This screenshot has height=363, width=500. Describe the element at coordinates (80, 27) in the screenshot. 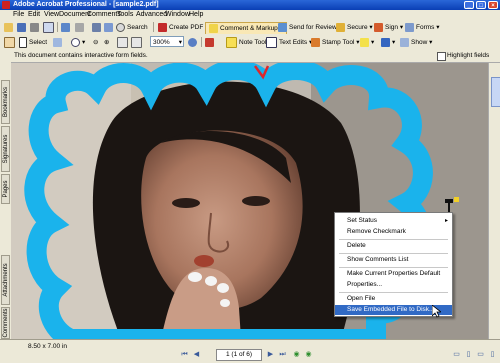

I see `attach-icon` at that location.